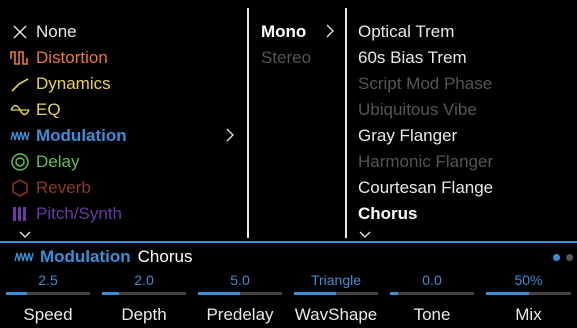 Image resolution: width=577 pixels, height=328 pixels. I want to click on mode-item-stereo: Stereo, so click(286, 58).